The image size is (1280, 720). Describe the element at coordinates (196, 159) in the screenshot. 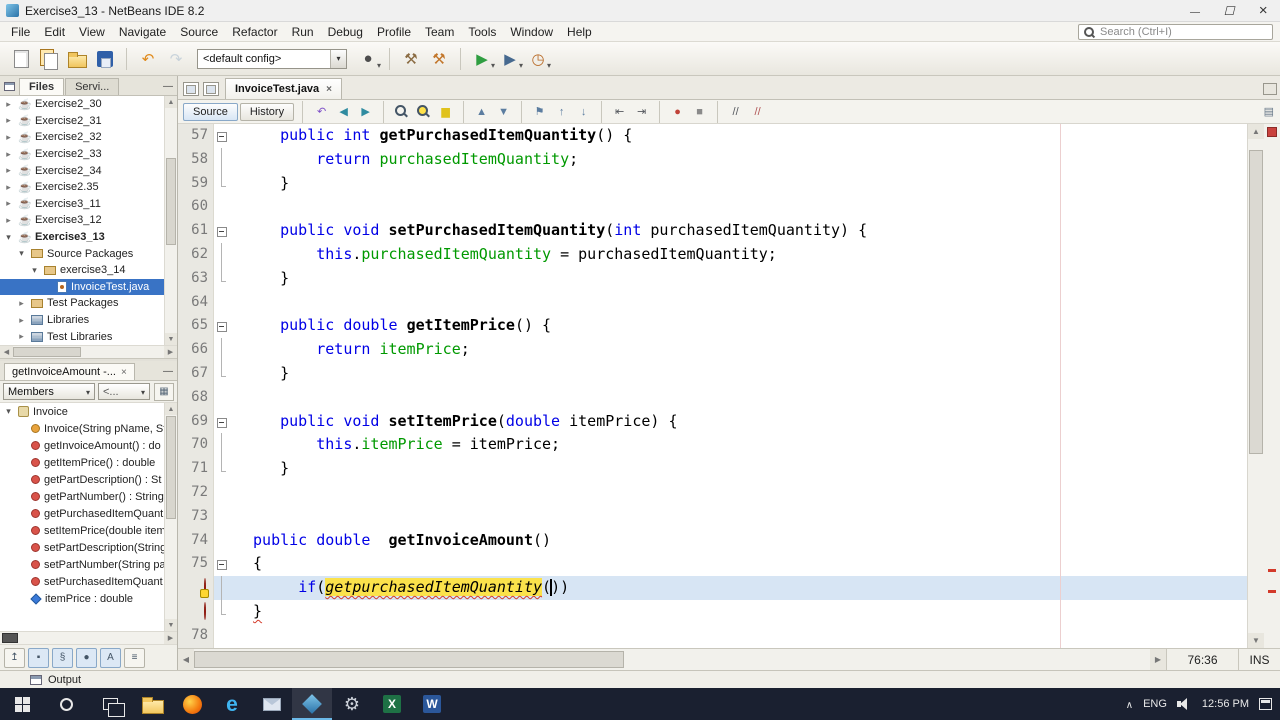

I see `line-number: 58` at that location.